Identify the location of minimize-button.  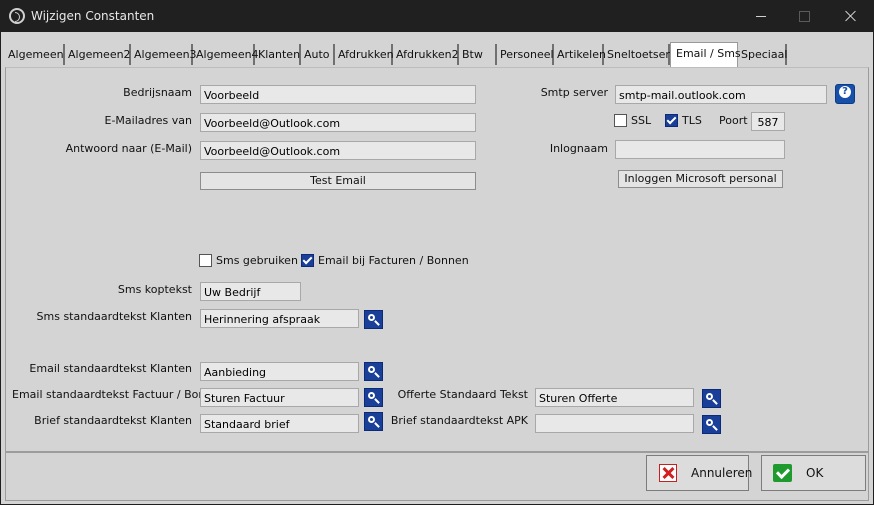
(761, 16).